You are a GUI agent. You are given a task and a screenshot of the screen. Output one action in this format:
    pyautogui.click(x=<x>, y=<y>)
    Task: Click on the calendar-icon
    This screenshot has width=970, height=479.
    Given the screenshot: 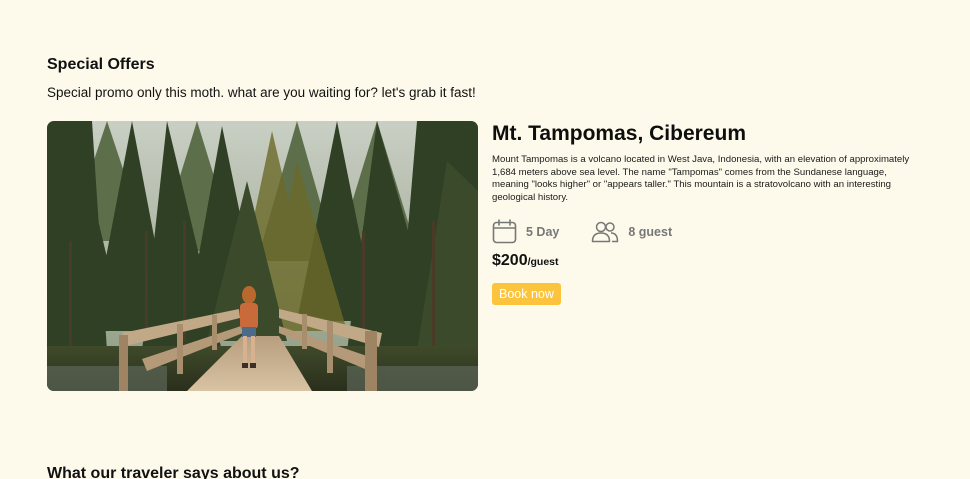 What is the action you would take?
    pyautogui.click(x=504, y=231)
    